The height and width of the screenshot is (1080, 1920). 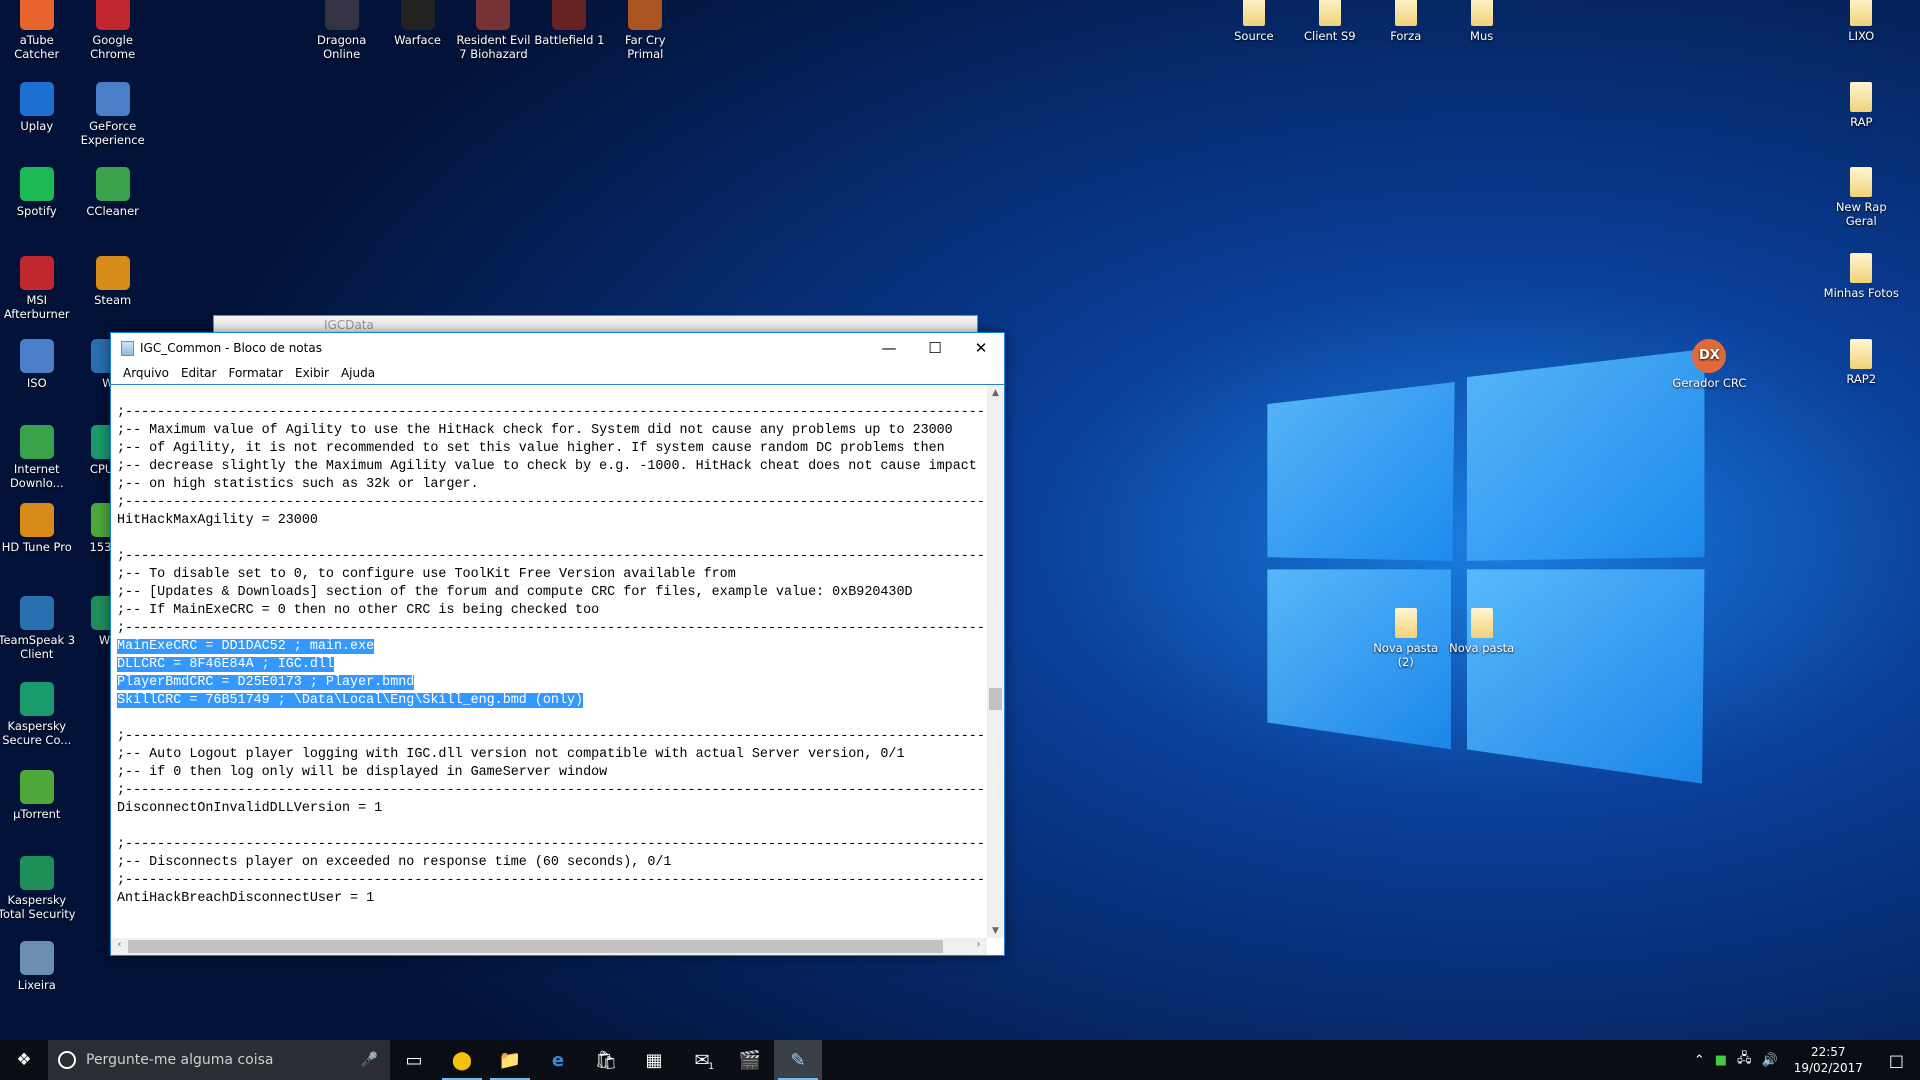 I want to click on desktop-icon-lixeira: Lixeira, so click(x=38, y=966).